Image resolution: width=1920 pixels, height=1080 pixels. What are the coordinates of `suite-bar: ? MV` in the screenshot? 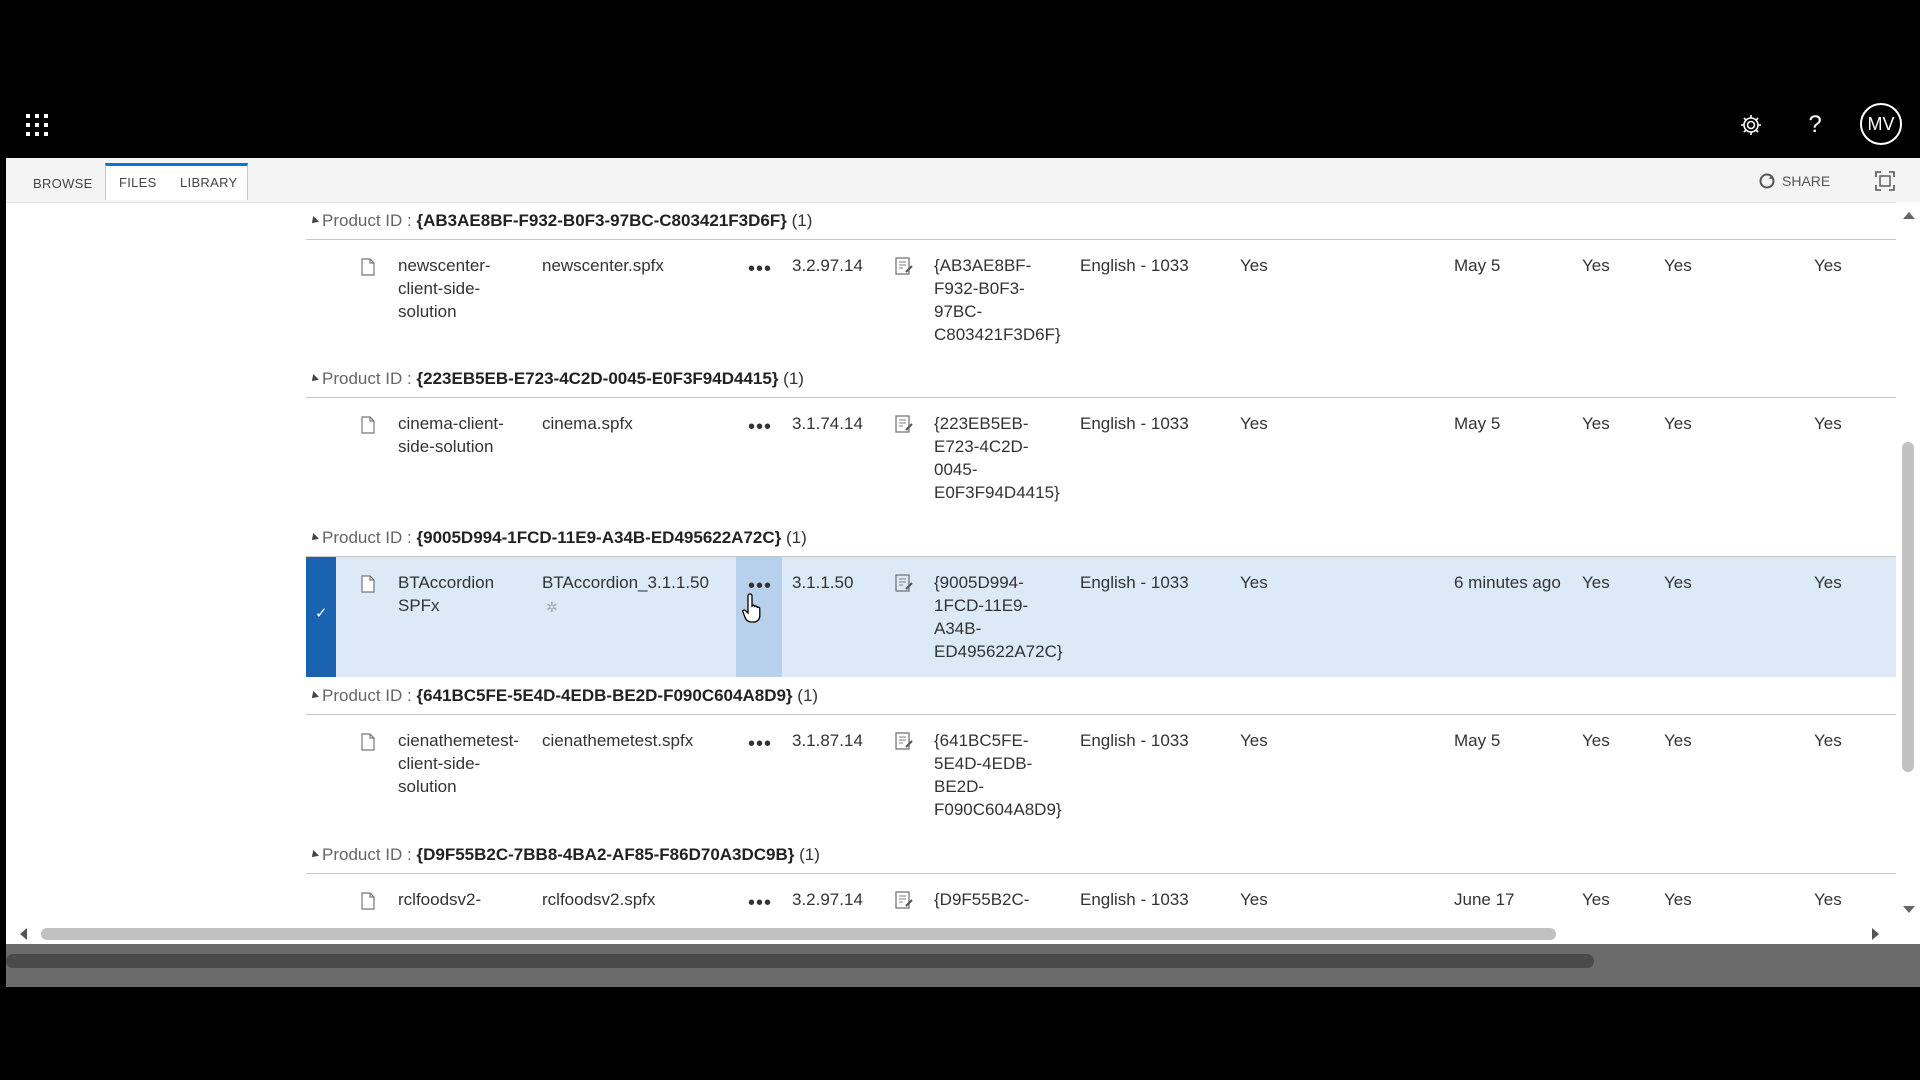 It's located at (963, 125).